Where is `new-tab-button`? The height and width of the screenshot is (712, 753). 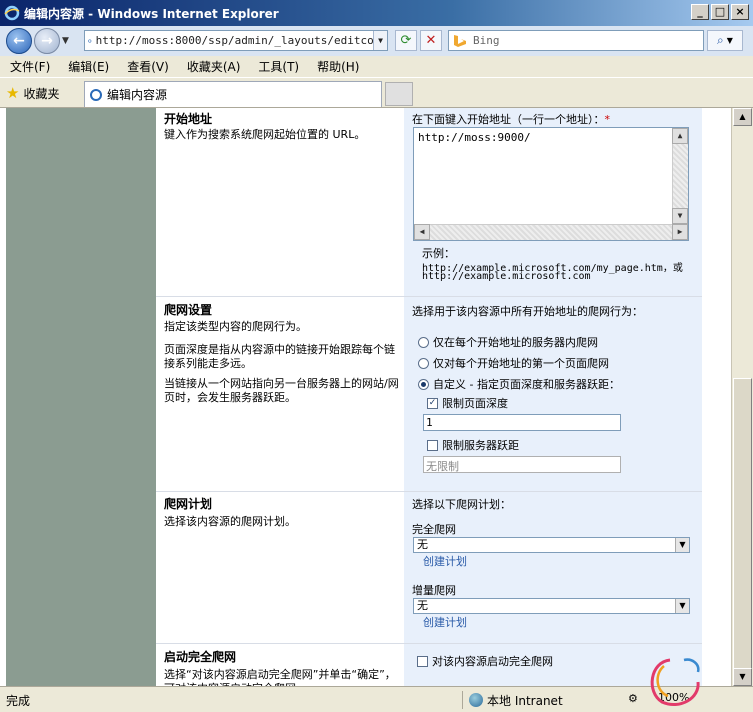 new-tab-button is located at coordinates (399, 94).